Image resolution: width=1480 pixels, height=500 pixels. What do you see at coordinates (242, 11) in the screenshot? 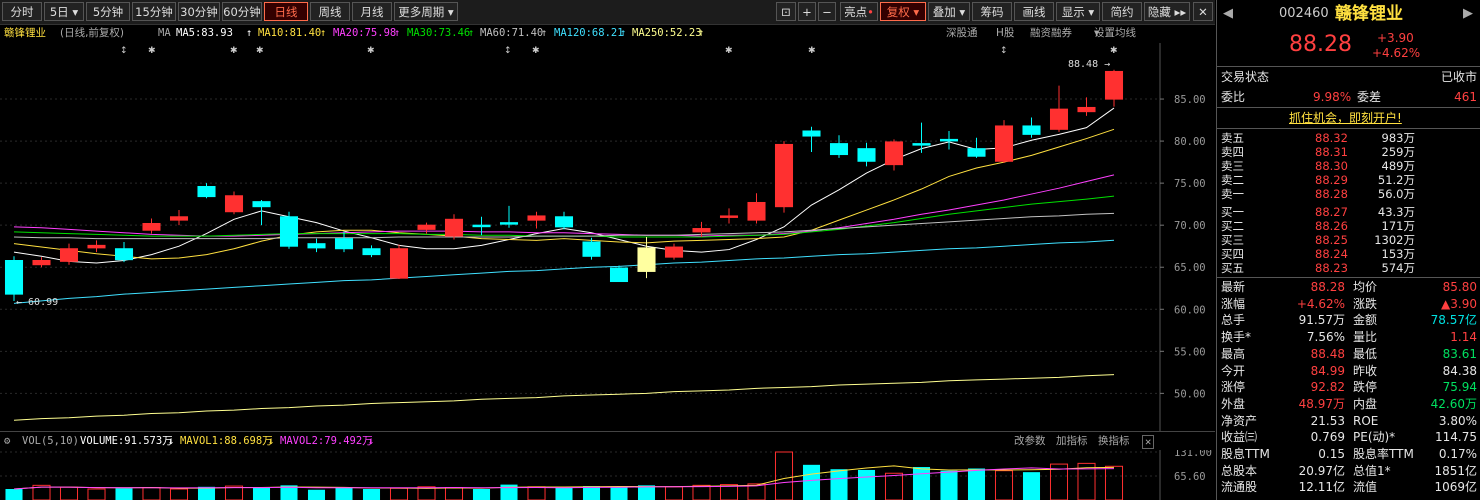
I see `period-tab-60min: 60分钟` at bounding box center [242, 11].